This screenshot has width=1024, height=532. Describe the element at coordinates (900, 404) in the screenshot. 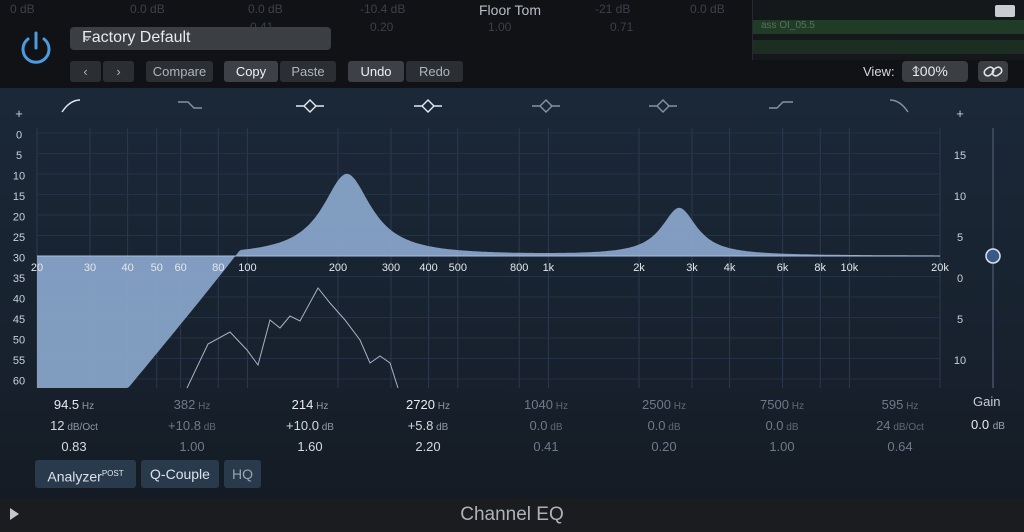

I see `band-frequency: 595 Hz` at that location.